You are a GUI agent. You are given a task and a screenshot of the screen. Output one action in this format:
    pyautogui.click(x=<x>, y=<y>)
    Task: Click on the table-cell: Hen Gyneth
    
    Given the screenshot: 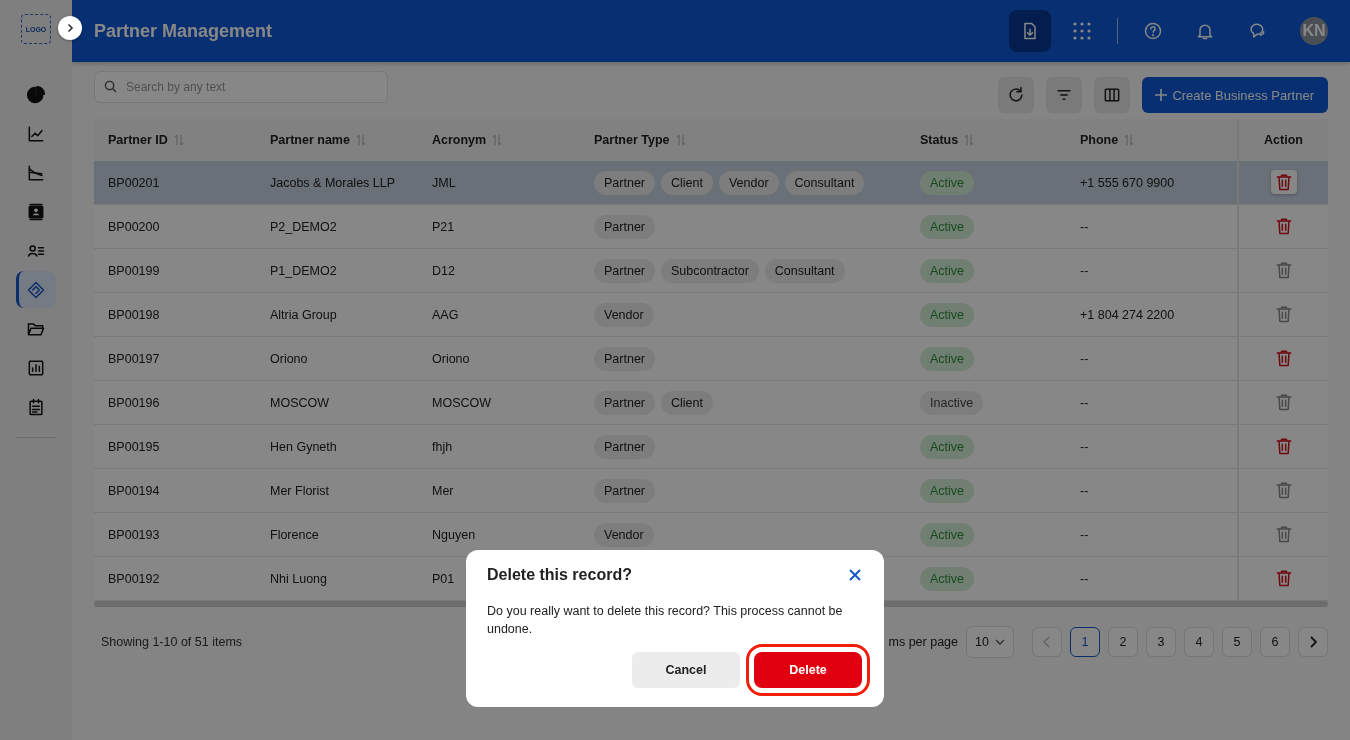 What is the action you would take?
    pyautogui.click(x=303, y=446)
    